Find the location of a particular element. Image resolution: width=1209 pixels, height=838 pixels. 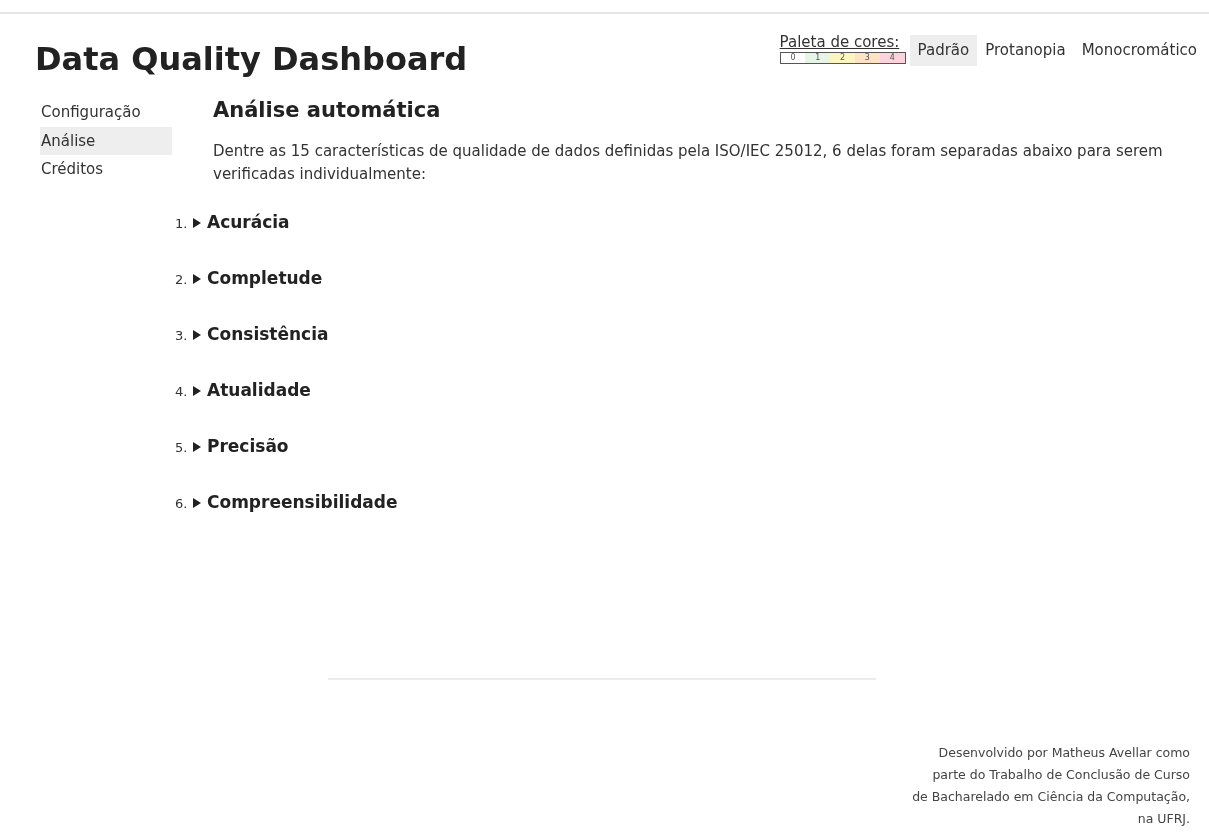

section-toggle: Consistência is located at coordinates (260, 334).